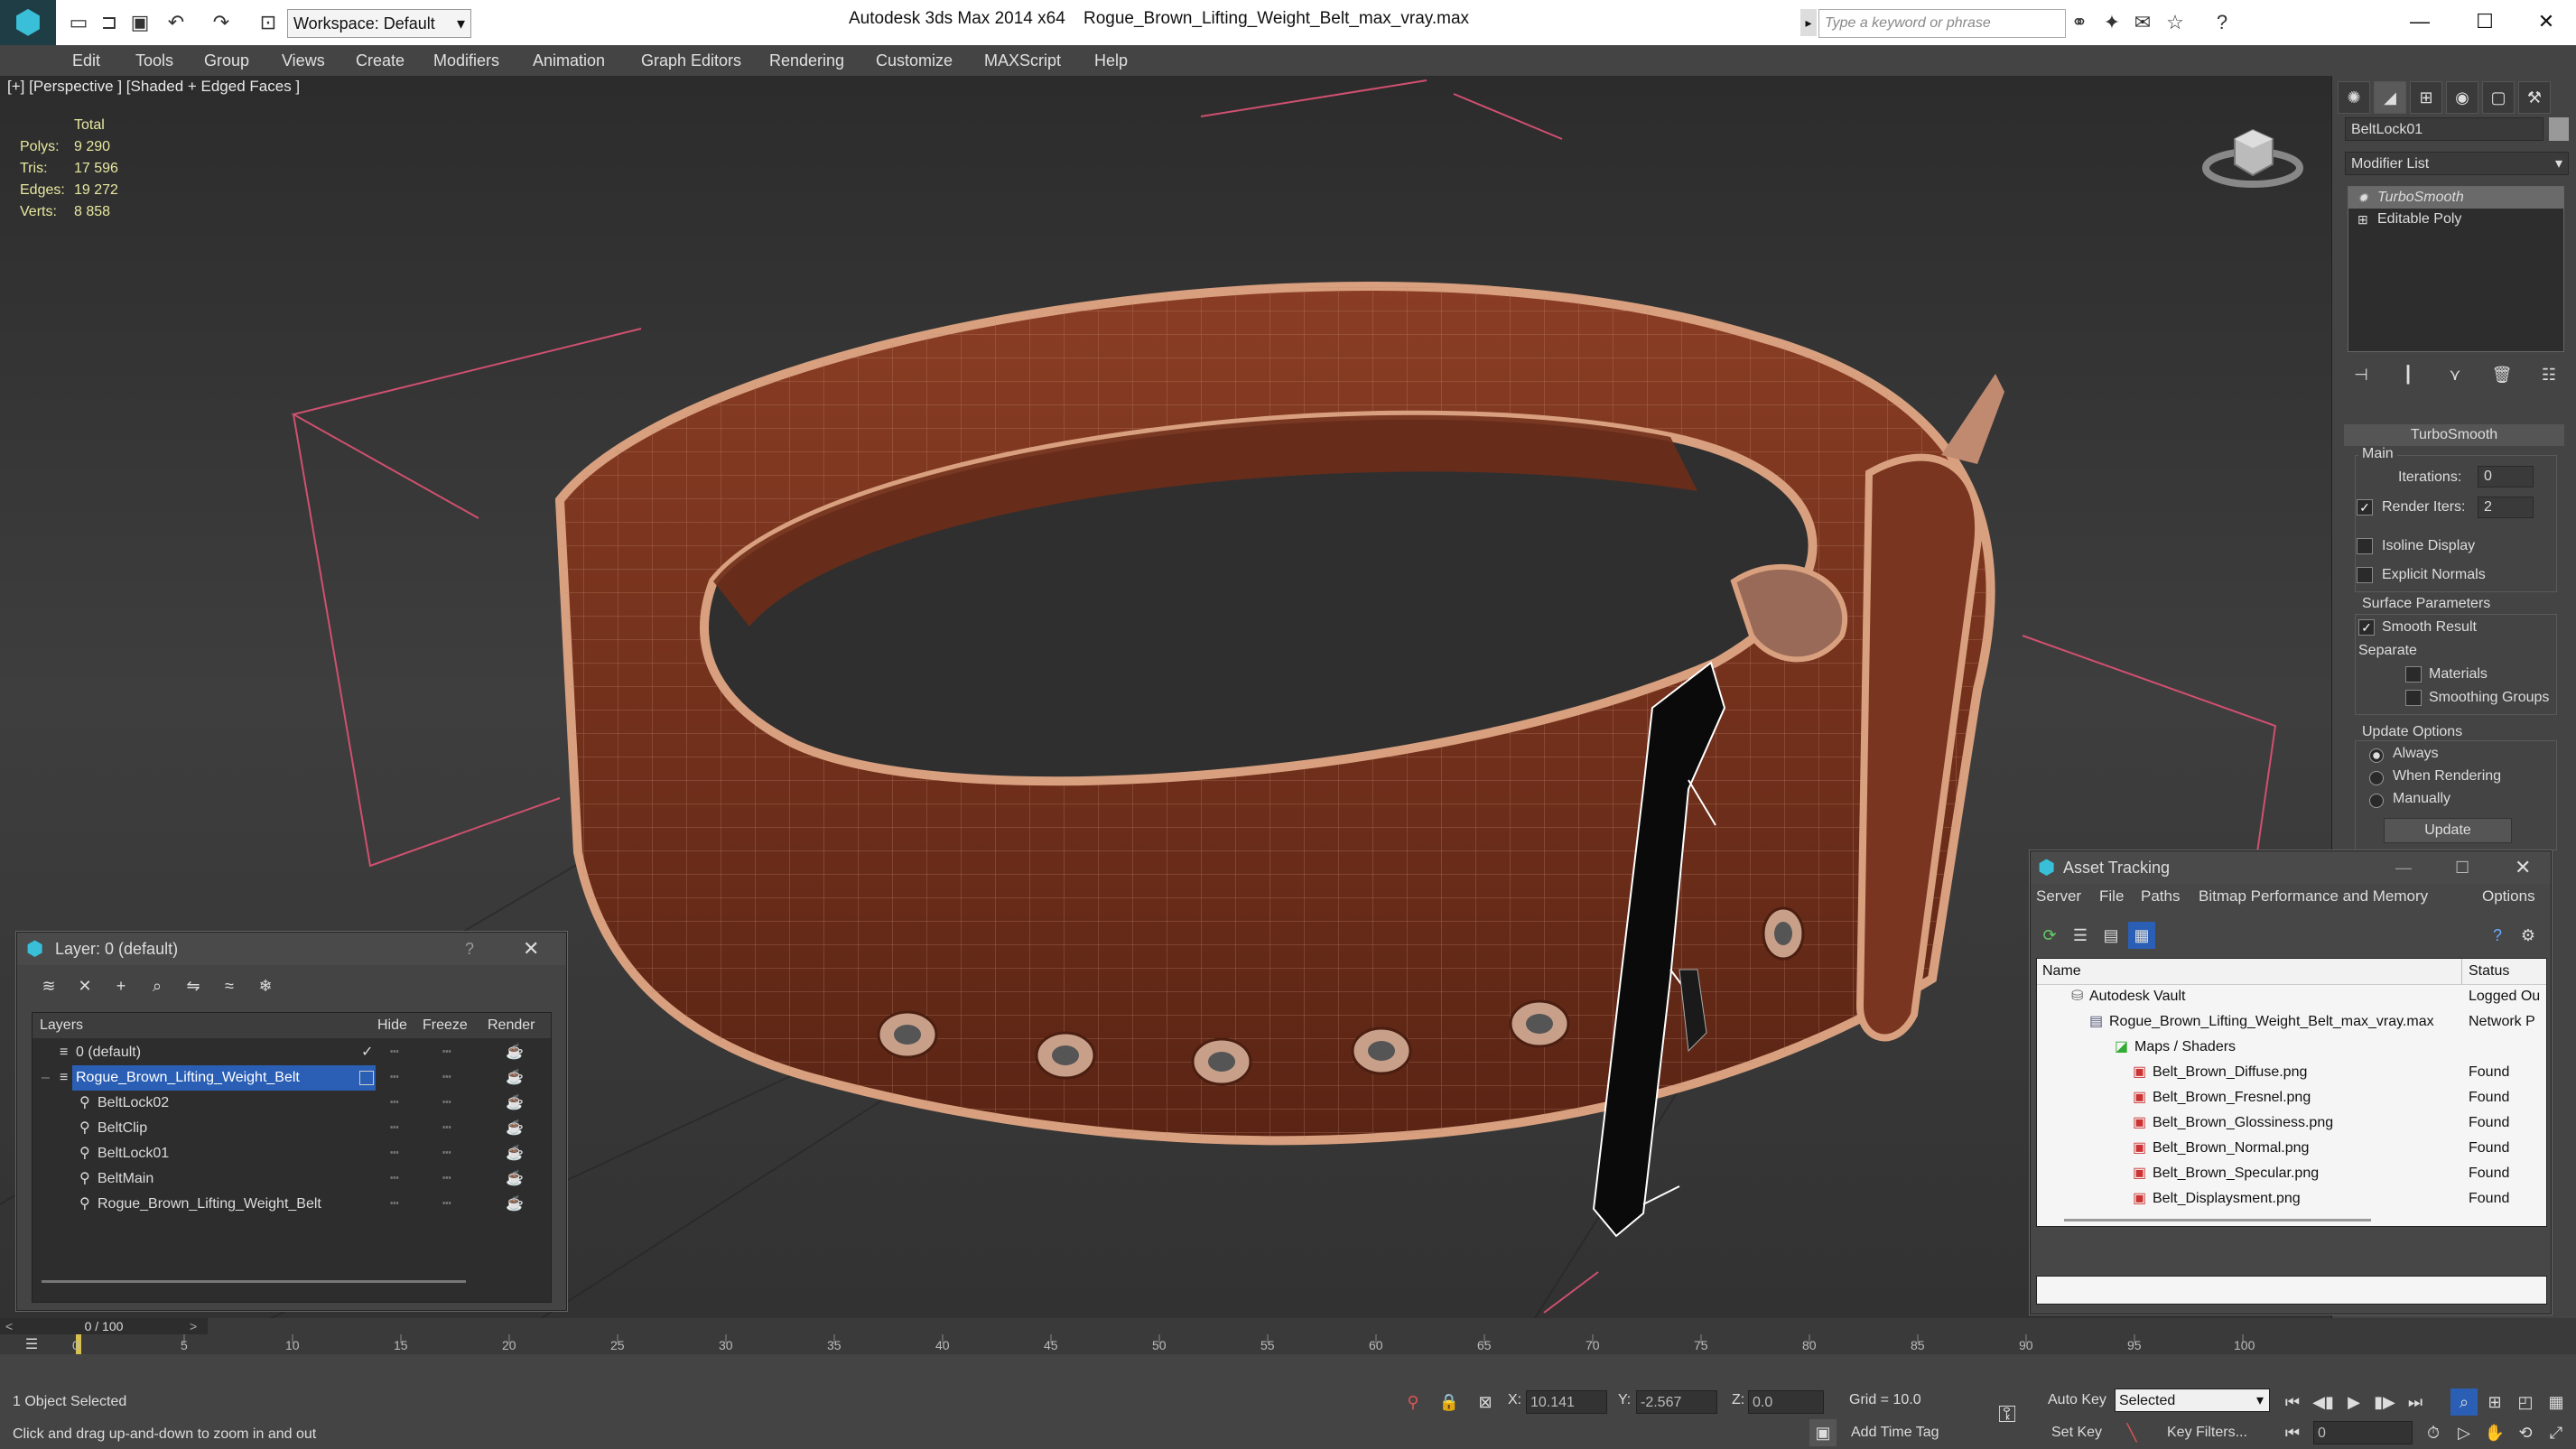 This screenshot has width=2576, height=1449. I want to click on when-rendering-radio, so click(2376, 778).